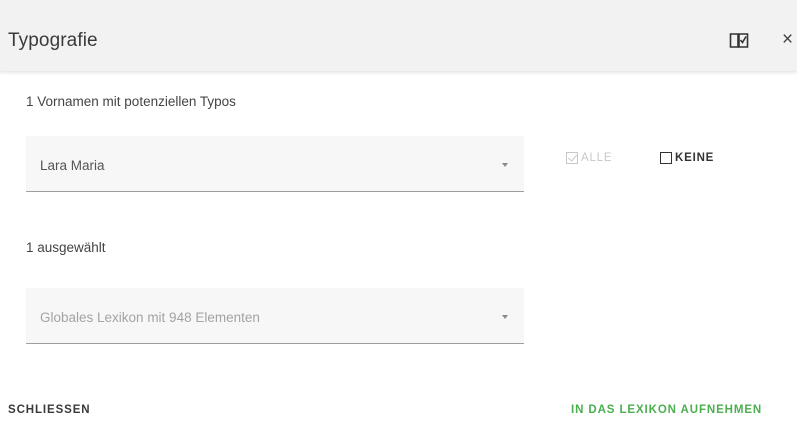  What do you see at coordinates (72, 165) in the screenshot?
I see `first-name-select-value: Lara Maria` at bounding box center [72, 165].